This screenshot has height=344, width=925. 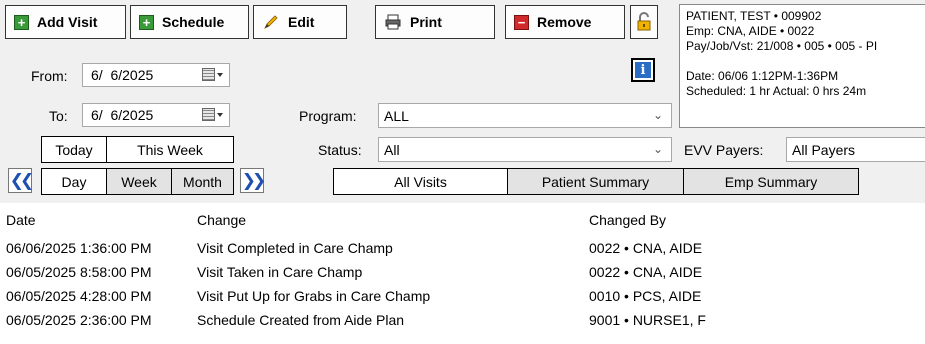 I want to click on month-label: Month, so click(x=202, y=181).